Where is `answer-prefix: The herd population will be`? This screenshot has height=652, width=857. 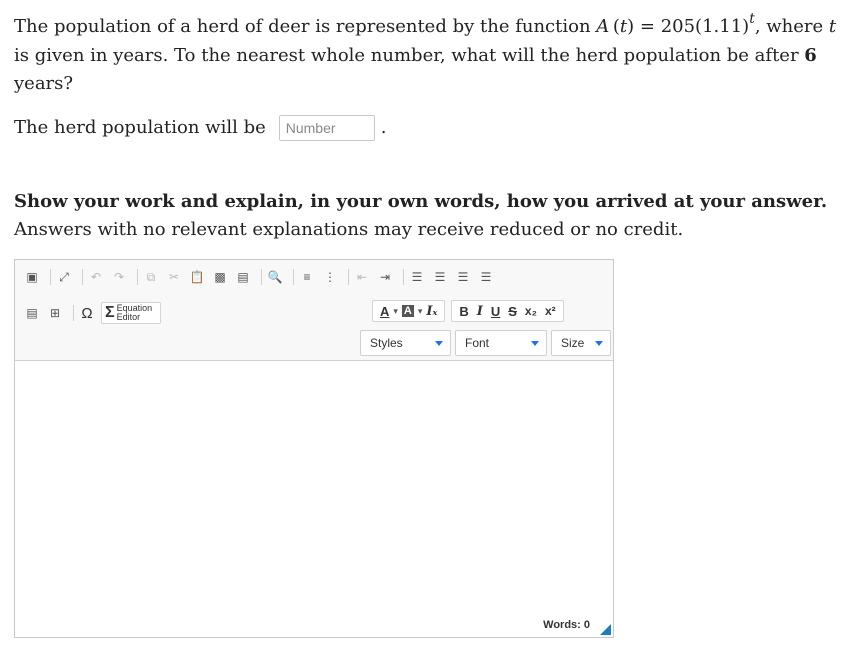
answer-prefix: The herd population will be is located at coordinates (140, 127).